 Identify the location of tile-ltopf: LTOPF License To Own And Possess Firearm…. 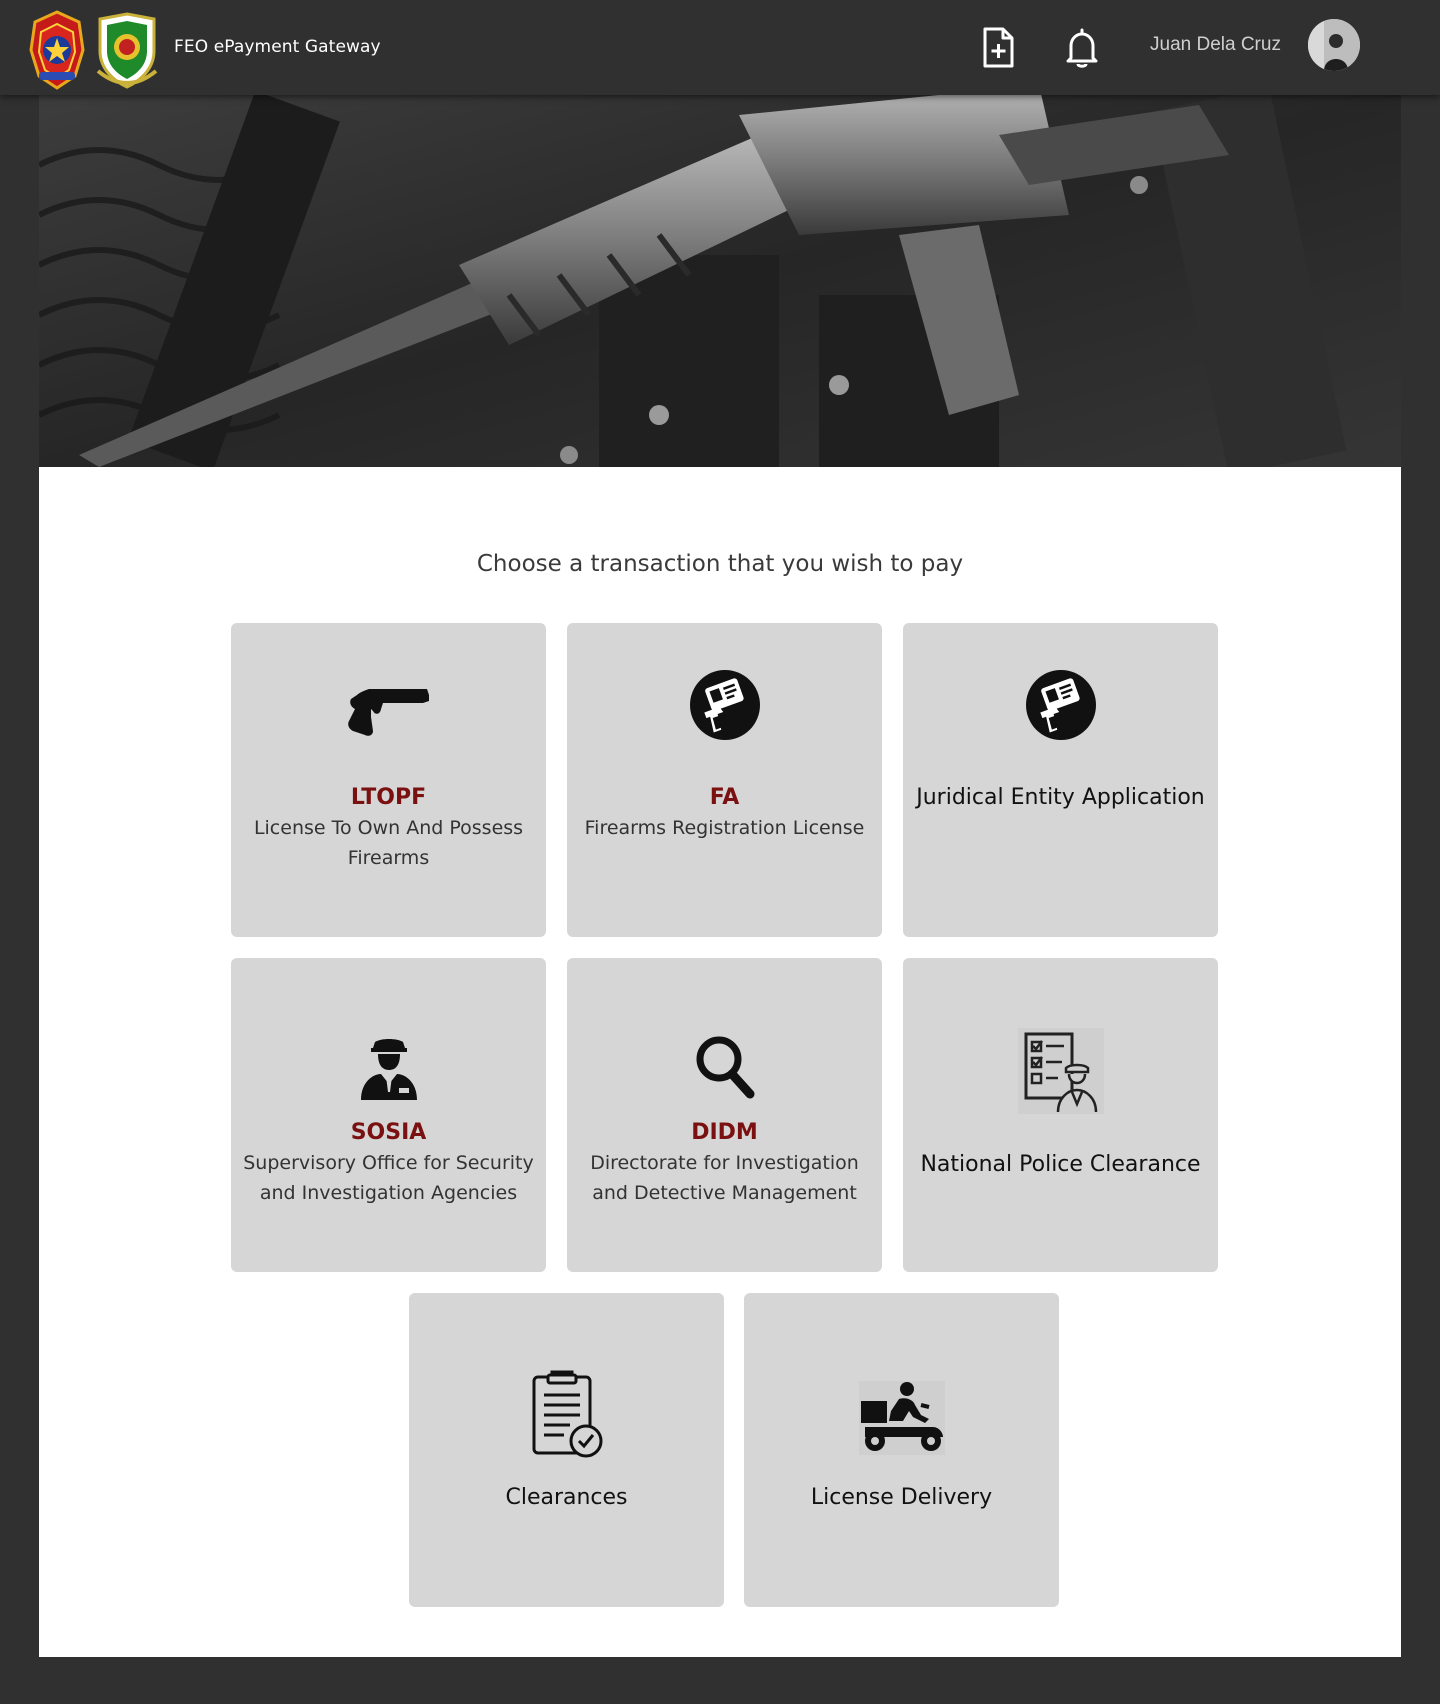
(388, 780).